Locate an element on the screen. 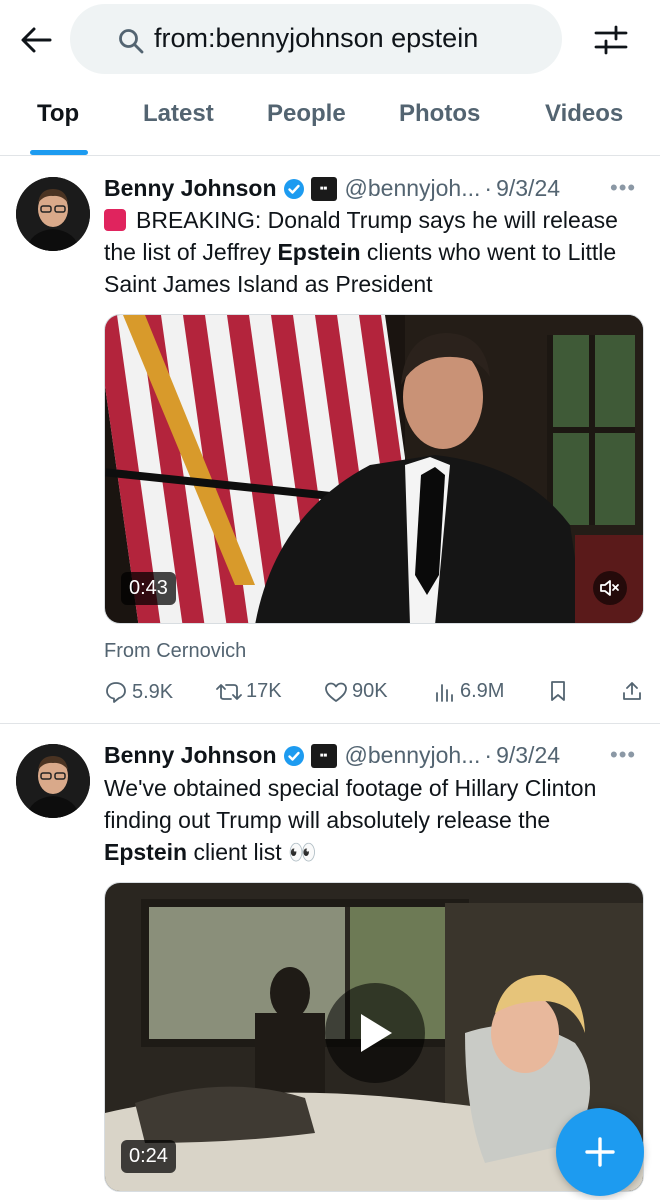  video-duration: 0:43 is located at coordinates (148, 588).